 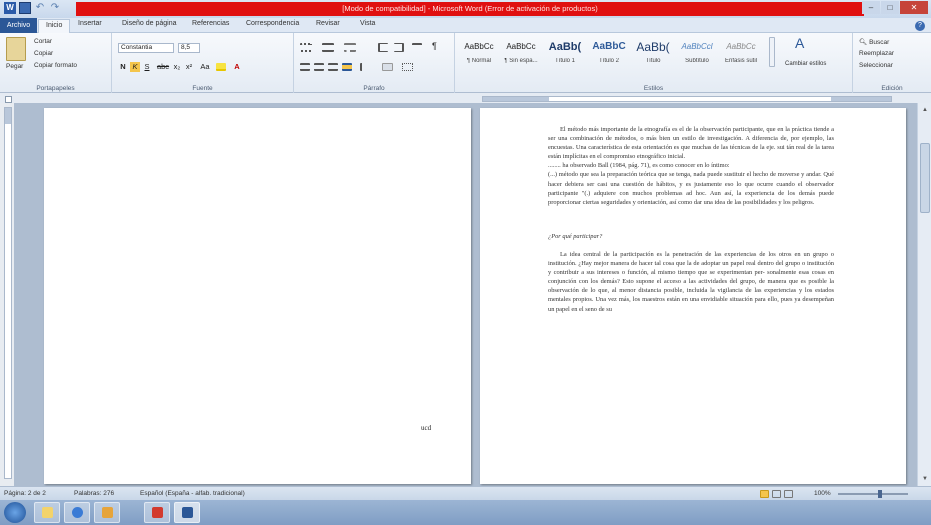 What do you see at coordinates (880, 494) in the screenshot?
I see `zoom-slider-thumb` at bounding box center [880, 494].